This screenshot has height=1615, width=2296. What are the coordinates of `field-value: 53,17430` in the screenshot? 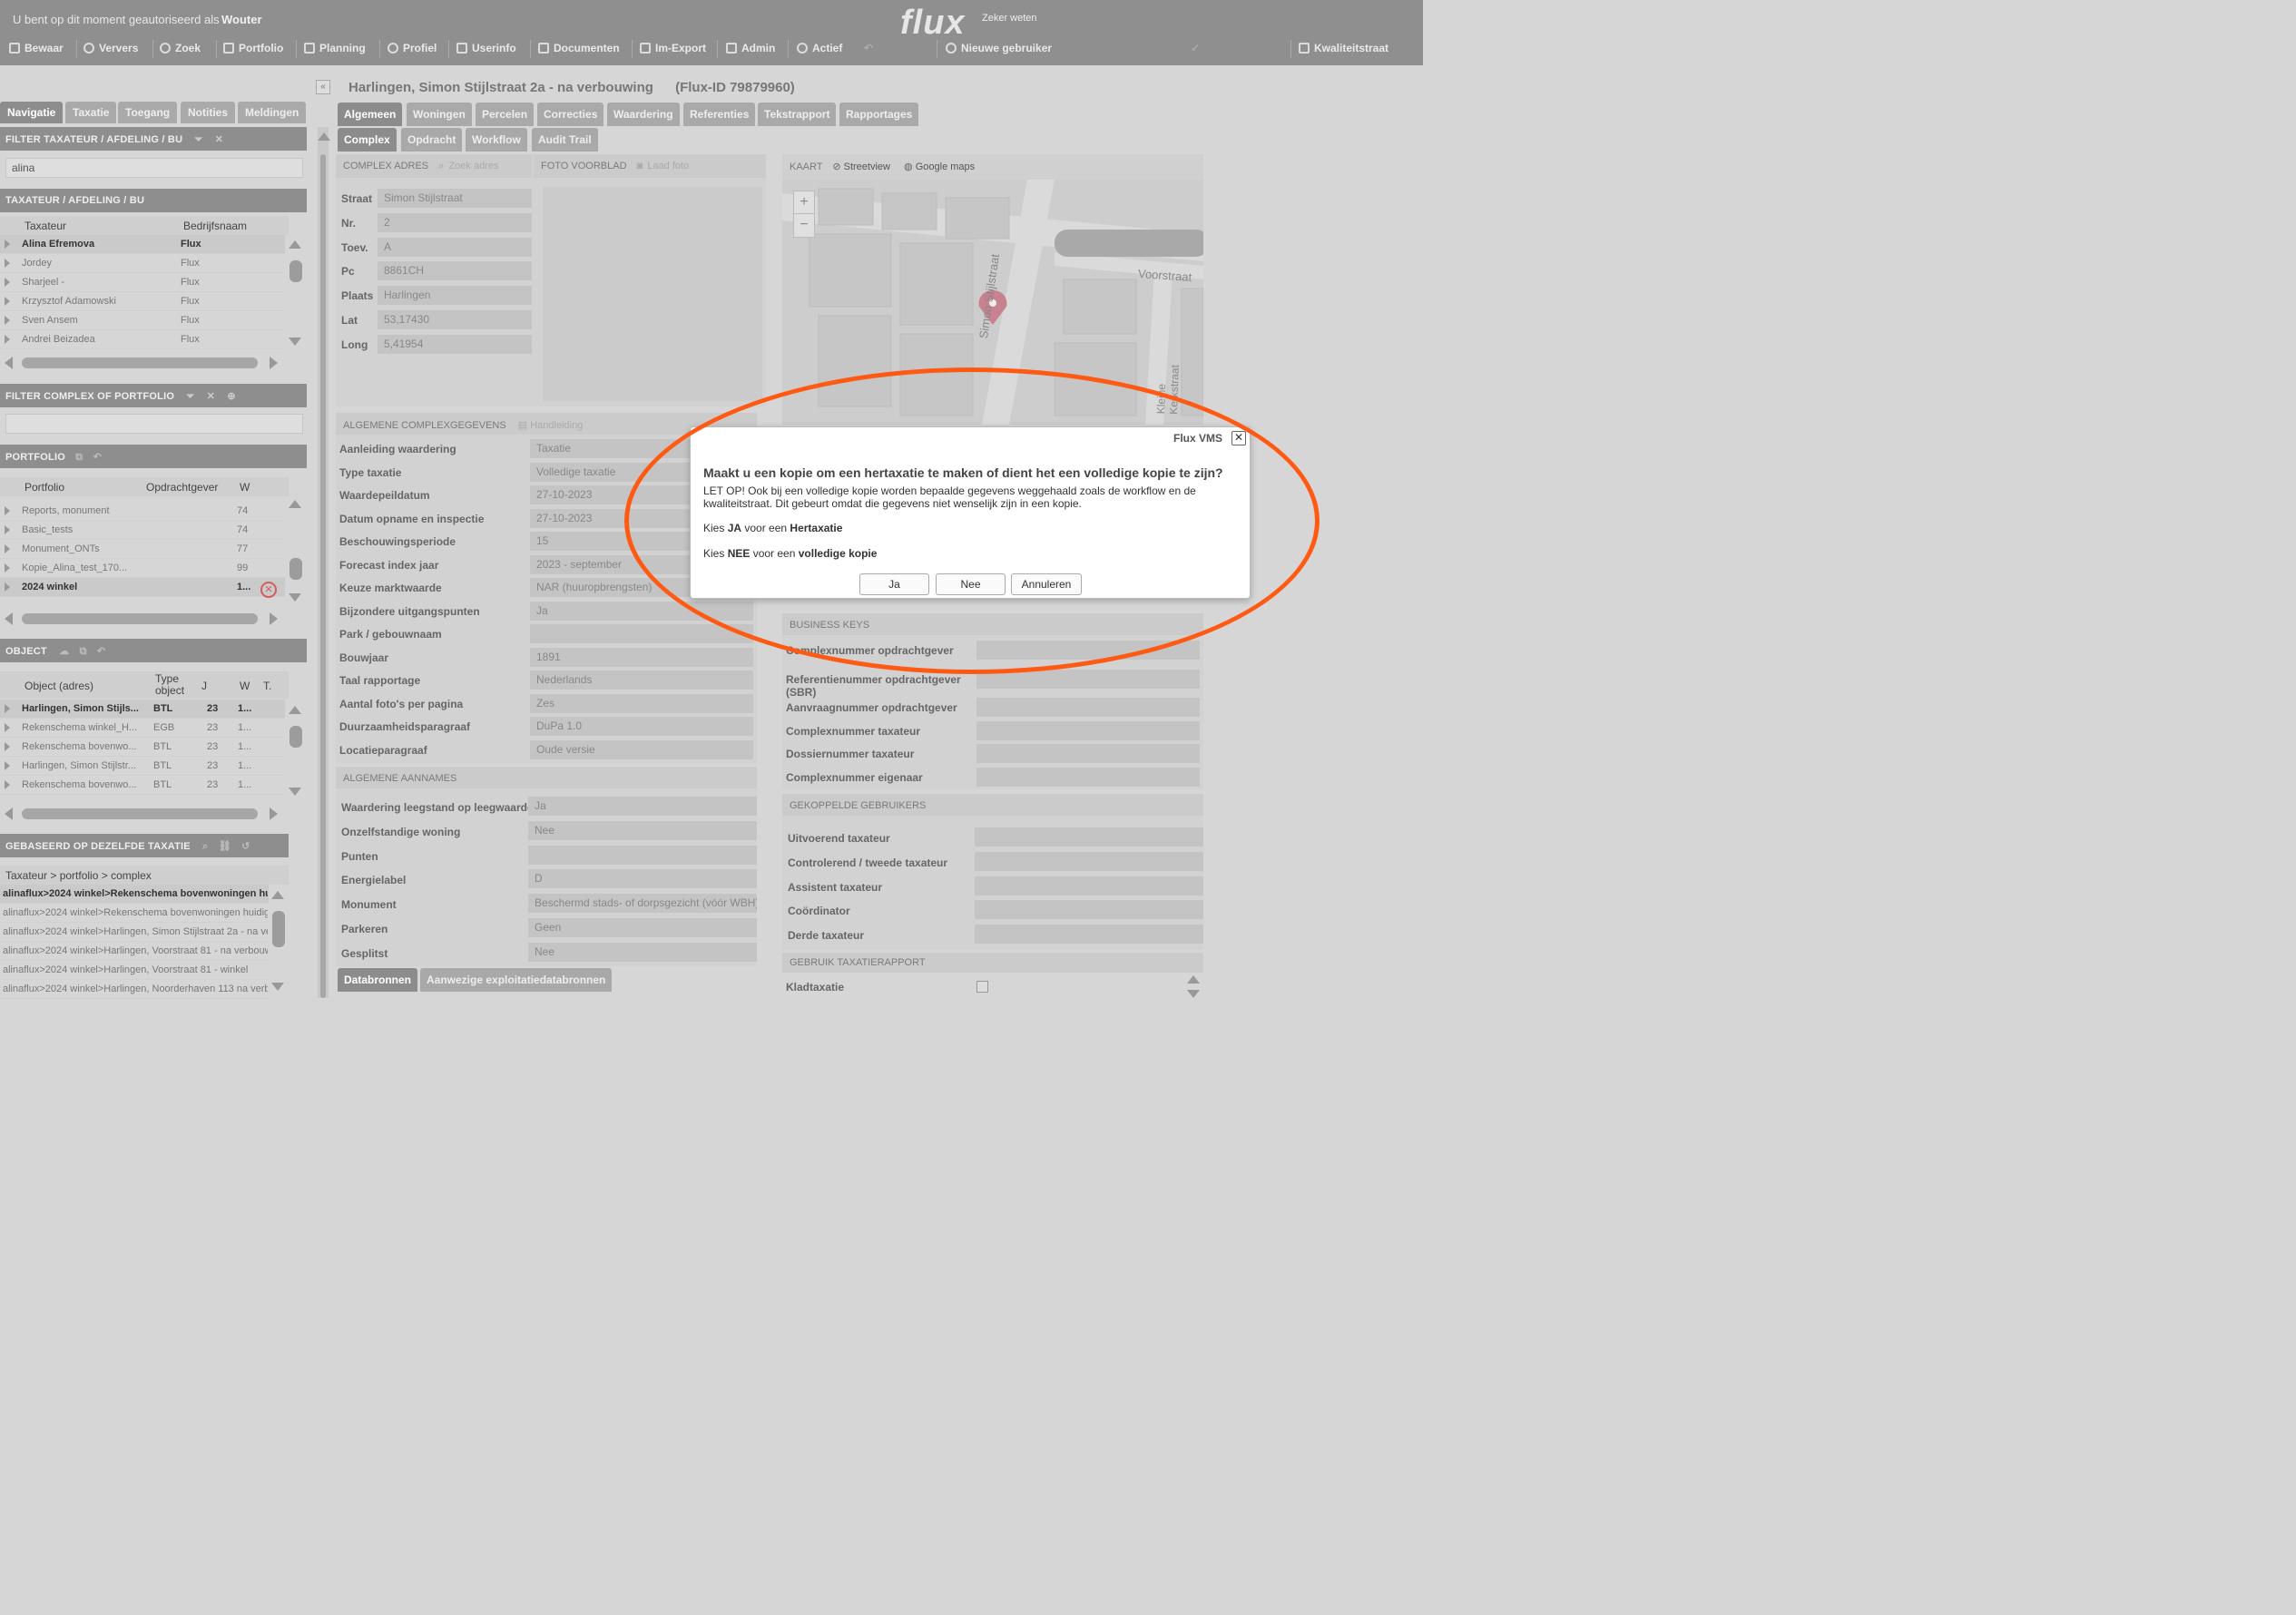 It's located at (455, 320).